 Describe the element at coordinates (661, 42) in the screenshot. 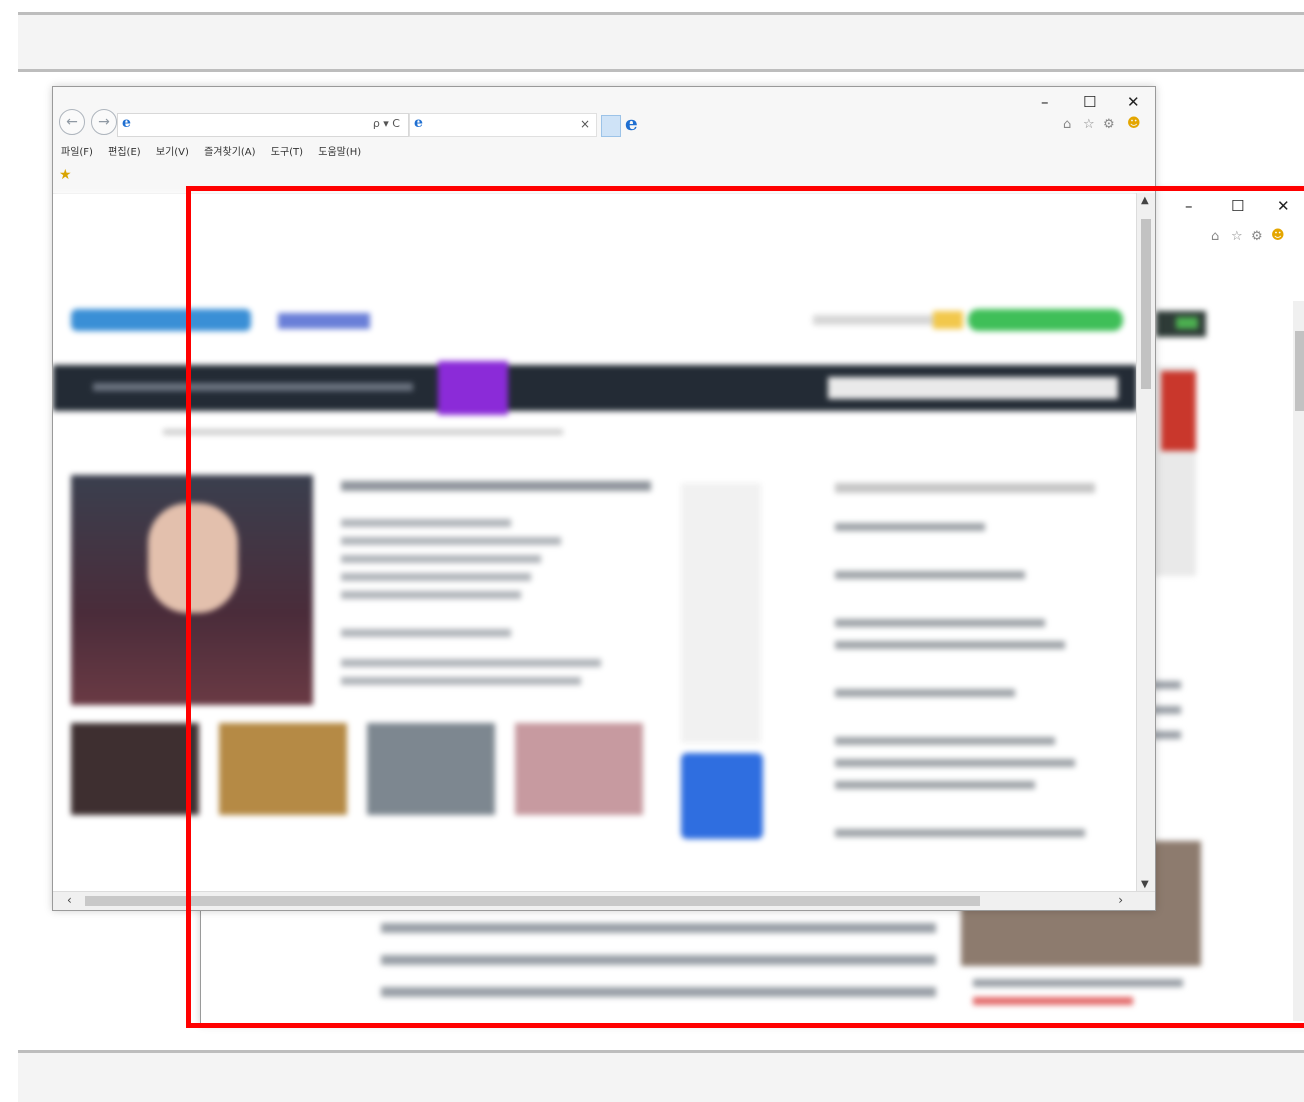

I see `top-band` at that location.